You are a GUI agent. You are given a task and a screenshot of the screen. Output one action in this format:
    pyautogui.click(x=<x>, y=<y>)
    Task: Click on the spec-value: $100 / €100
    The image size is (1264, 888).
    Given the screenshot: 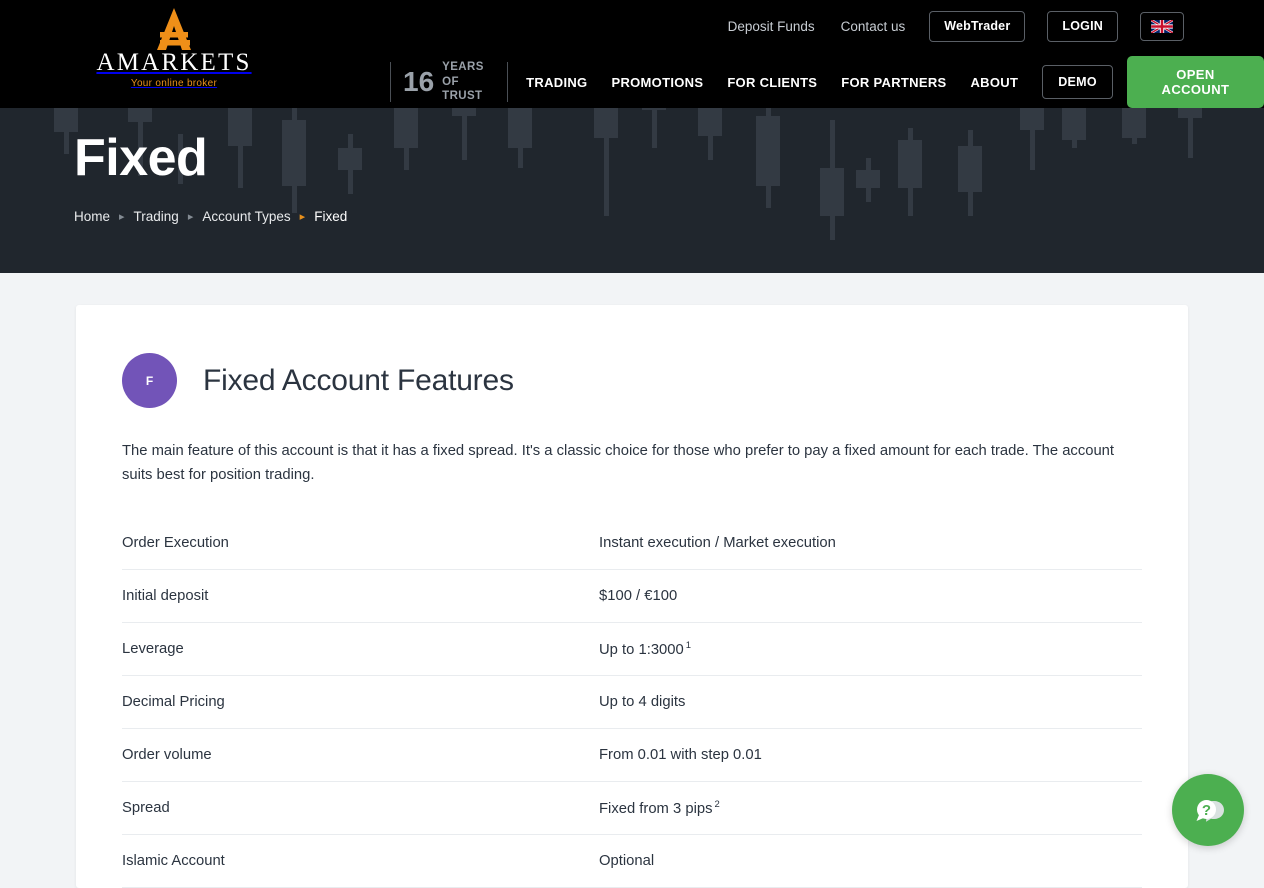 What is the action you would take?
    pyautogui.click(x=638, y=596)
    